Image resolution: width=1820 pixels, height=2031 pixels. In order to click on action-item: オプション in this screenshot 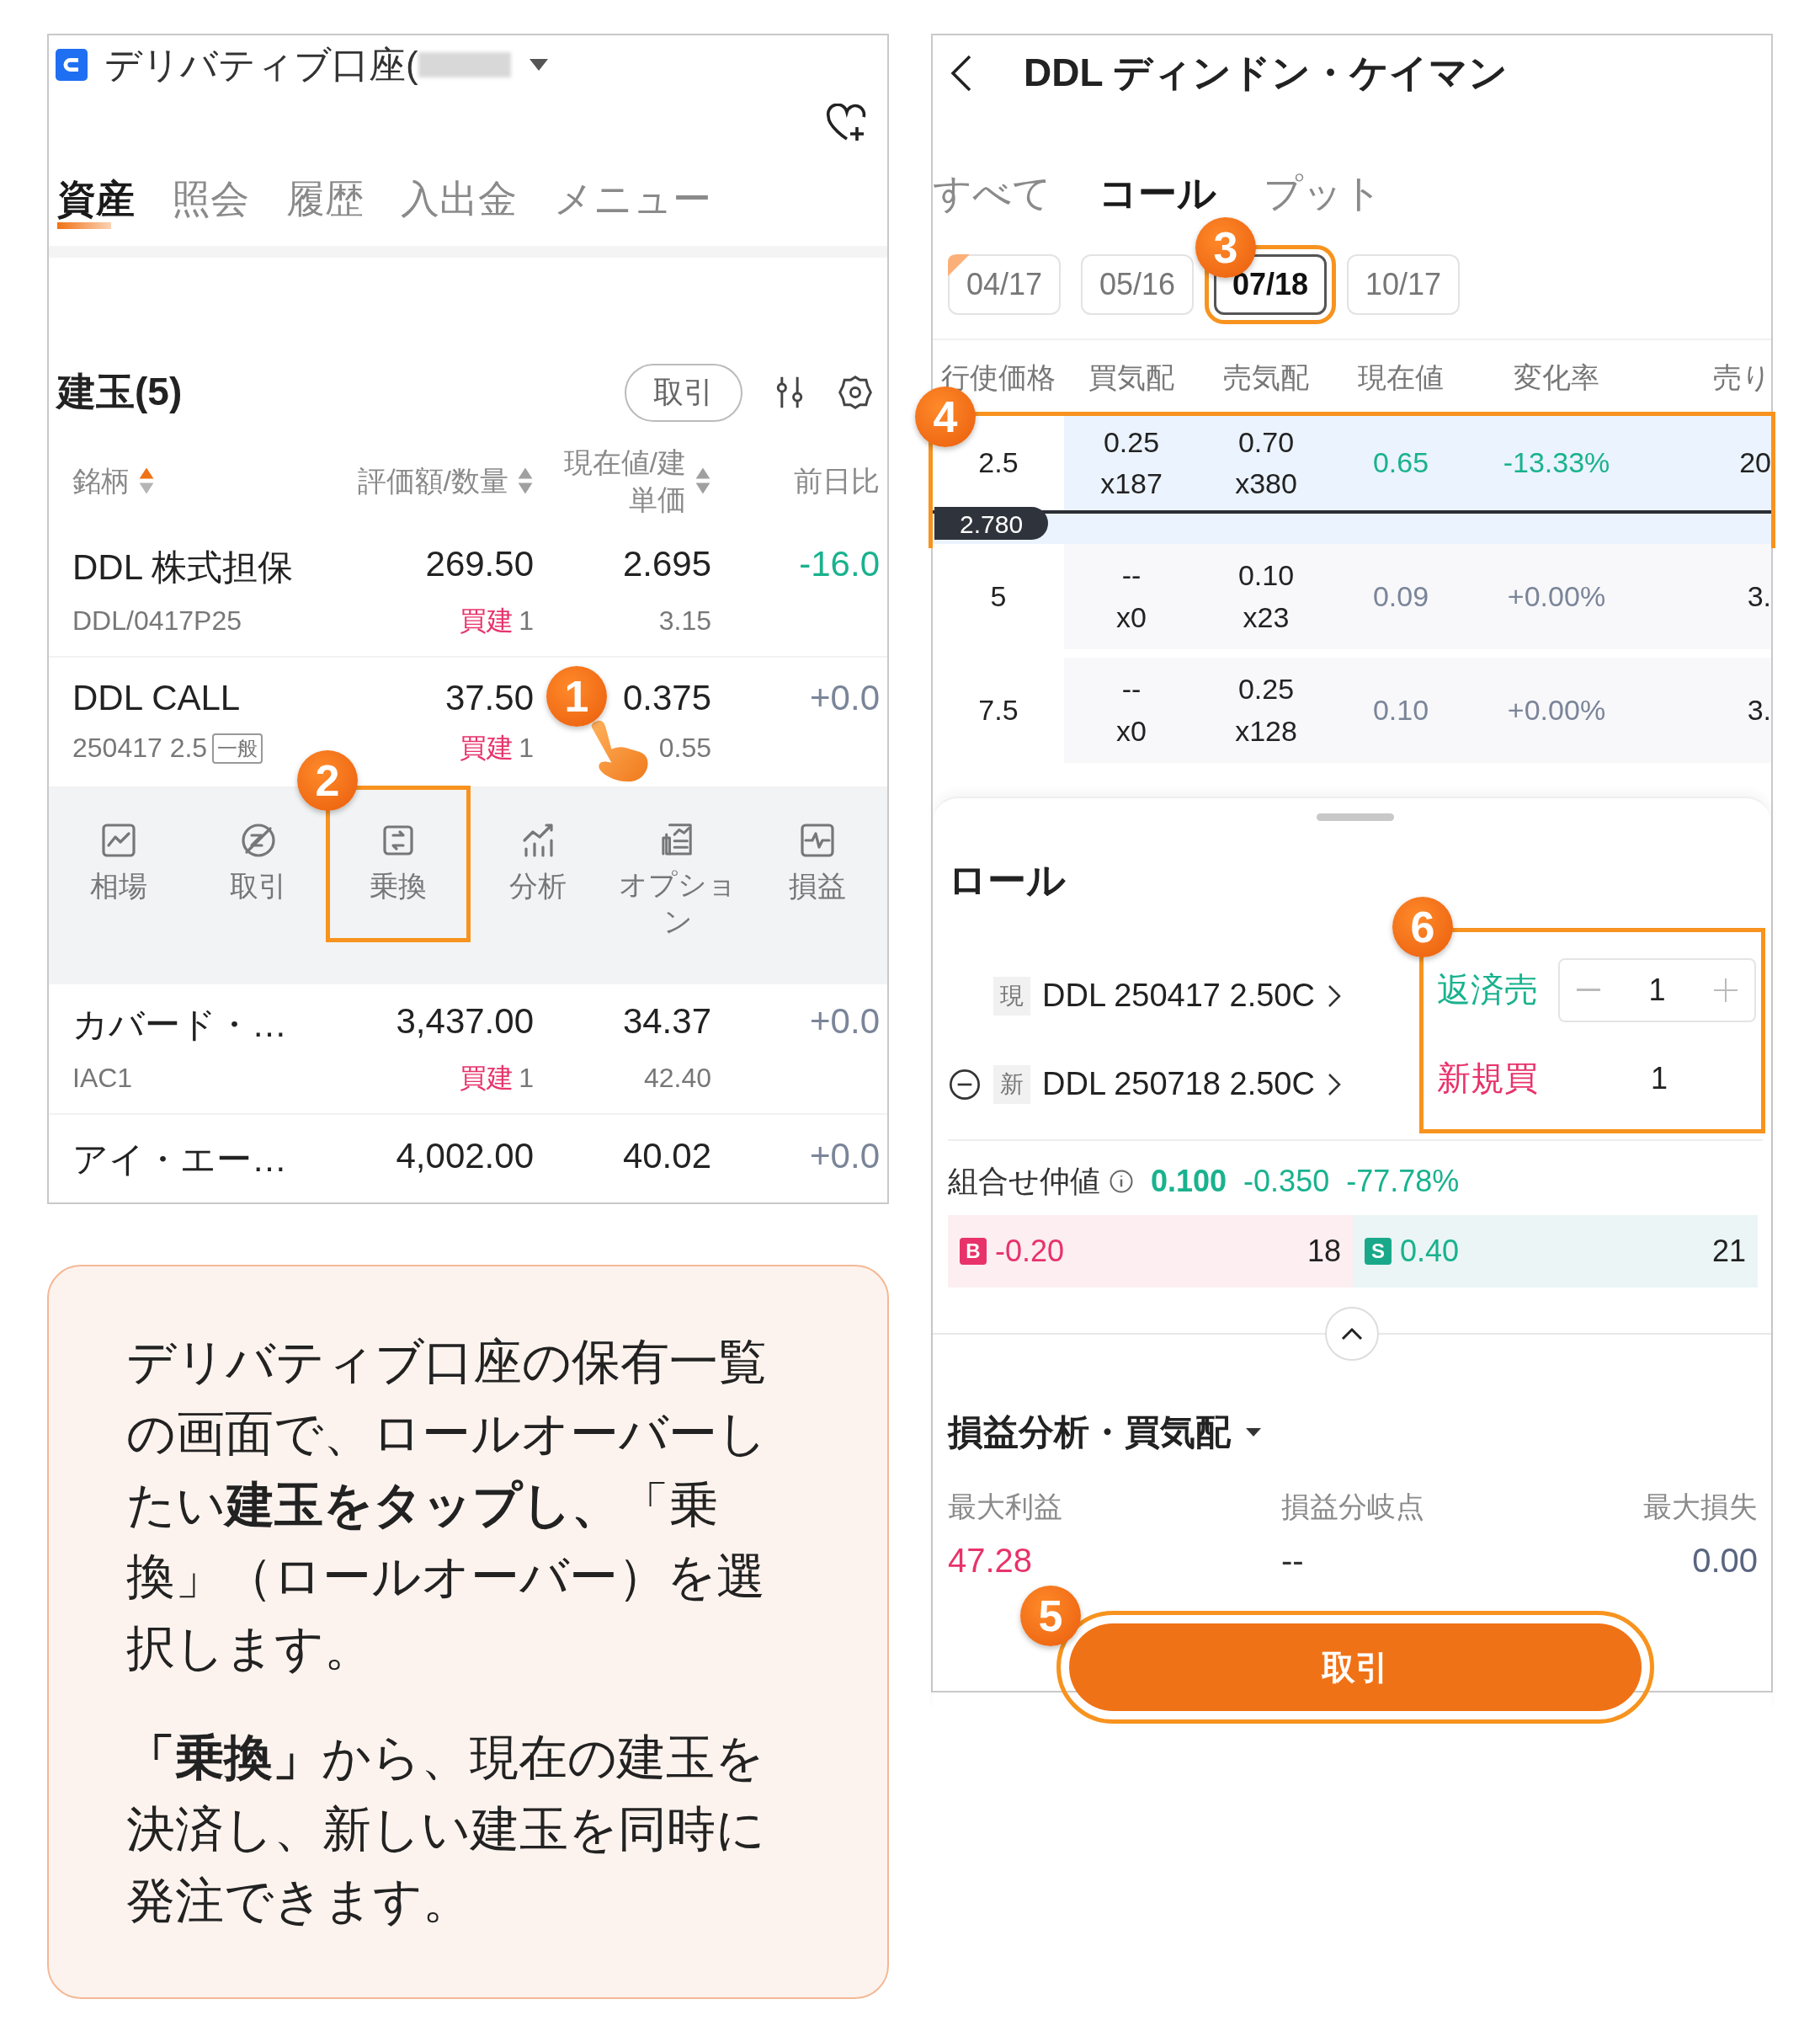, I will do `click(678, 864)`.